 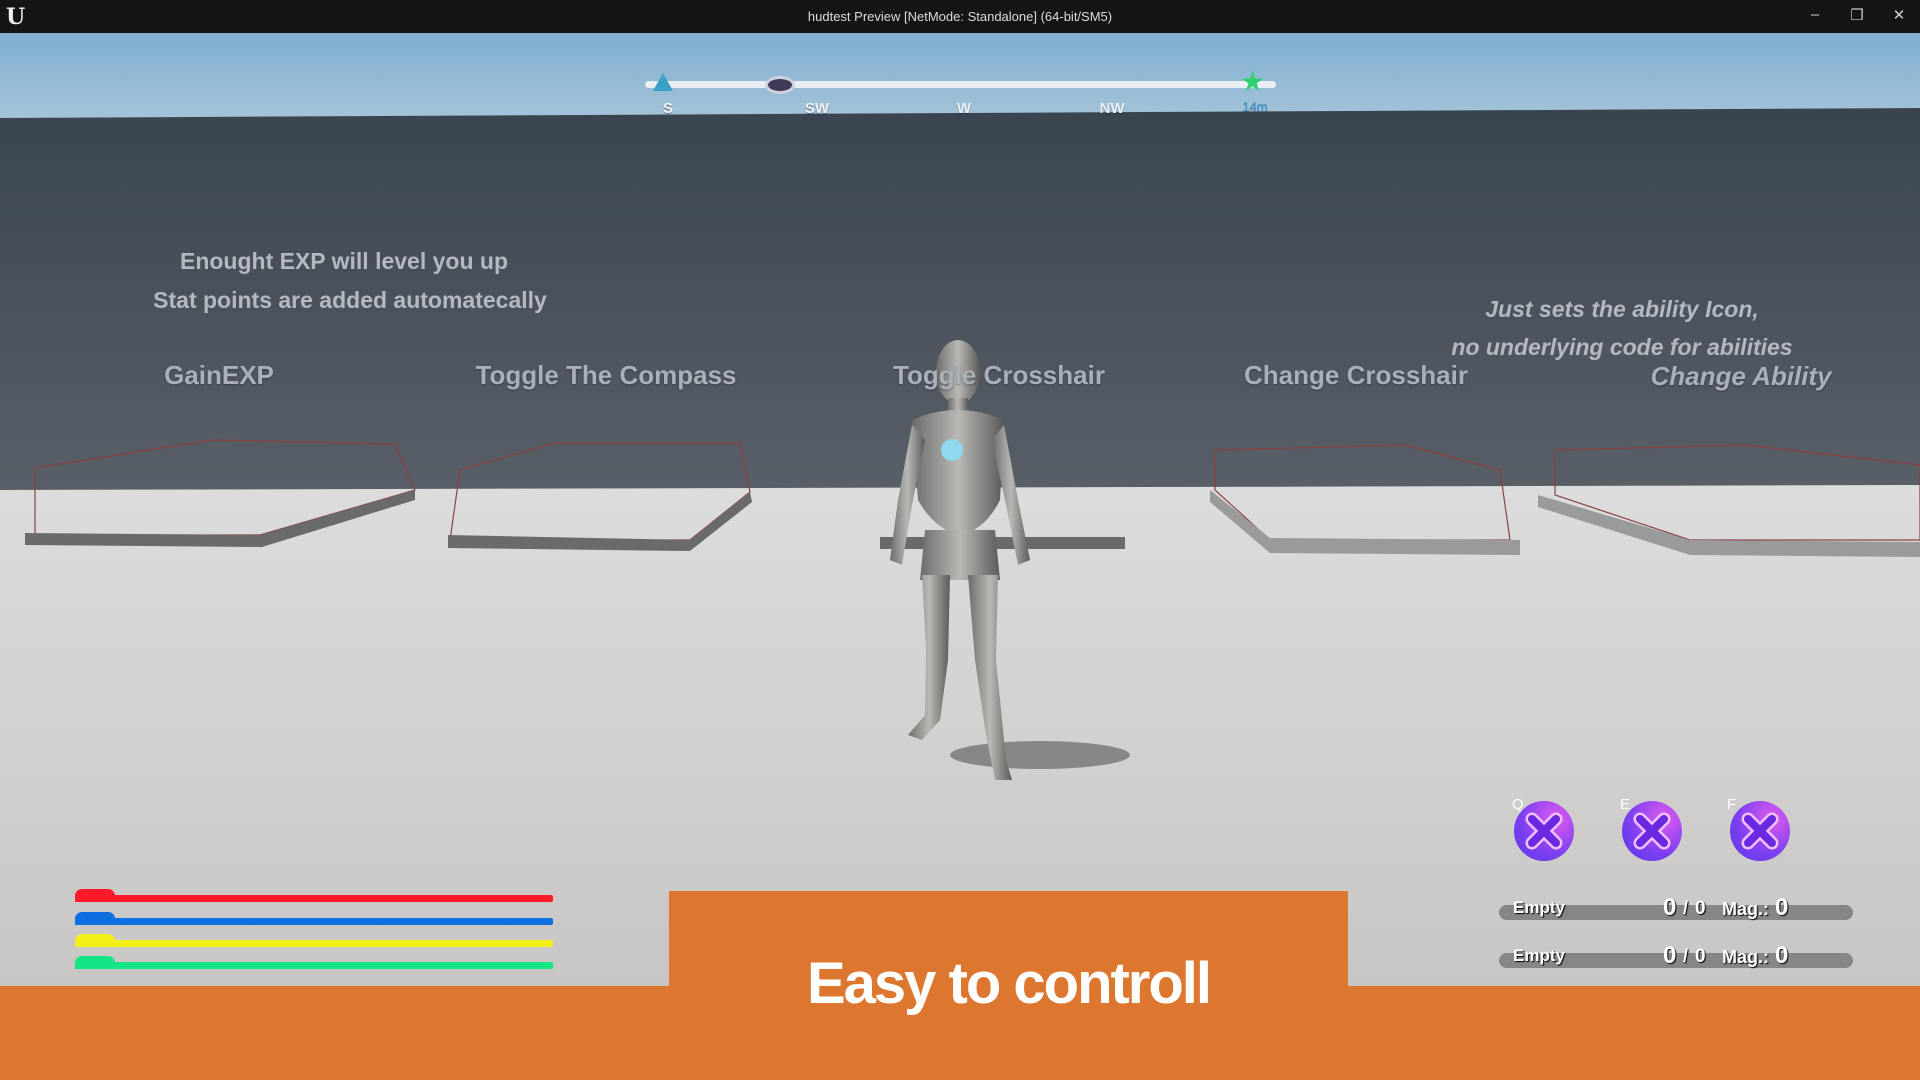 I want to click on close-button: ✕, so click(x=1899, y=15).